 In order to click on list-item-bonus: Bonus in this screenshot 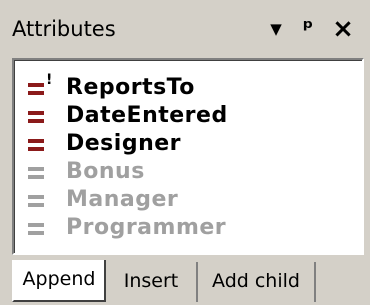, I will do `click(191, 172)`.